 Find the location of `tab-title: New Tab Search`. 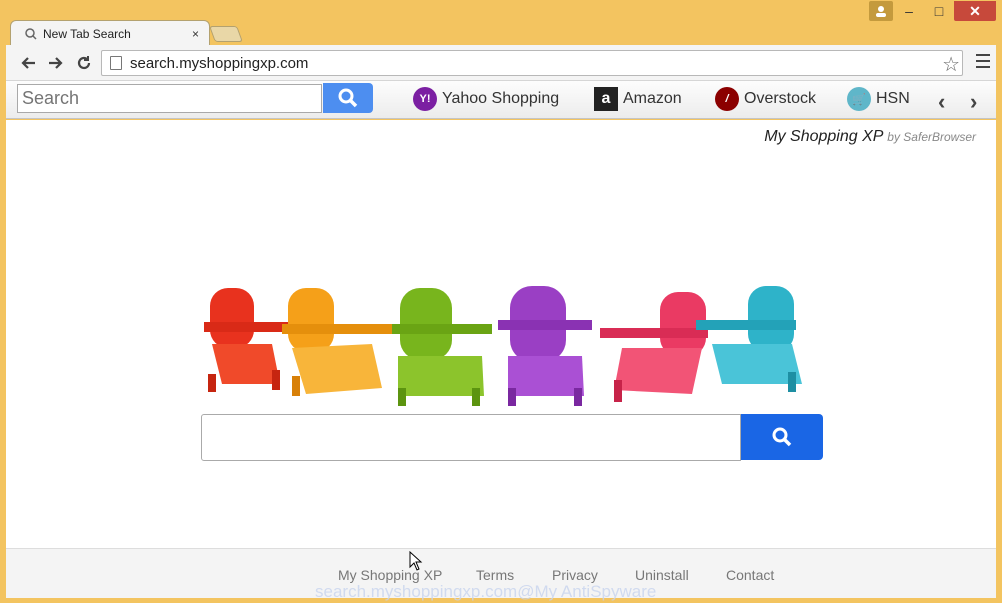

tab-title: New Tab Search is located at coordinates (87, 33).